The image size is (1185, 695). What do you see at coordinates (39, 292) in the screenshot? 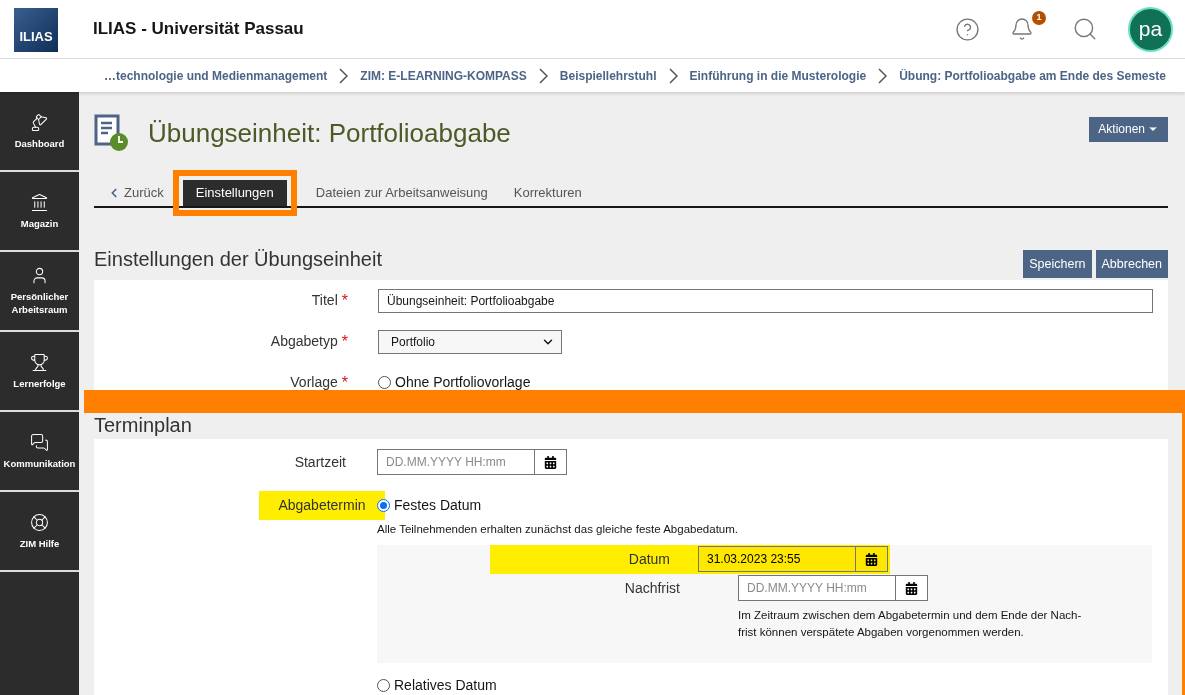
I see `sidebar-item: Persönlicher Arbeitsraum` at bounding box center [39, 292].